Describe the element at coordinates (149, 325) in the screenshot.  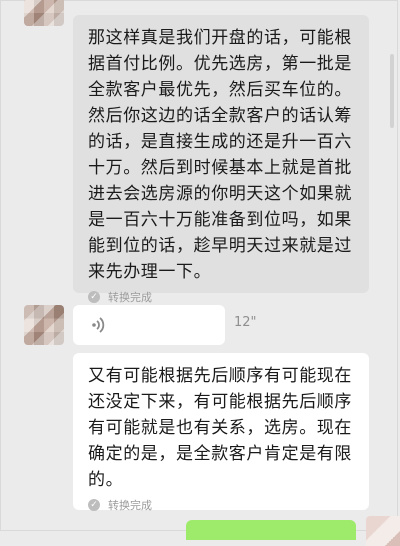
I see `voice-message-bubble` at that location.